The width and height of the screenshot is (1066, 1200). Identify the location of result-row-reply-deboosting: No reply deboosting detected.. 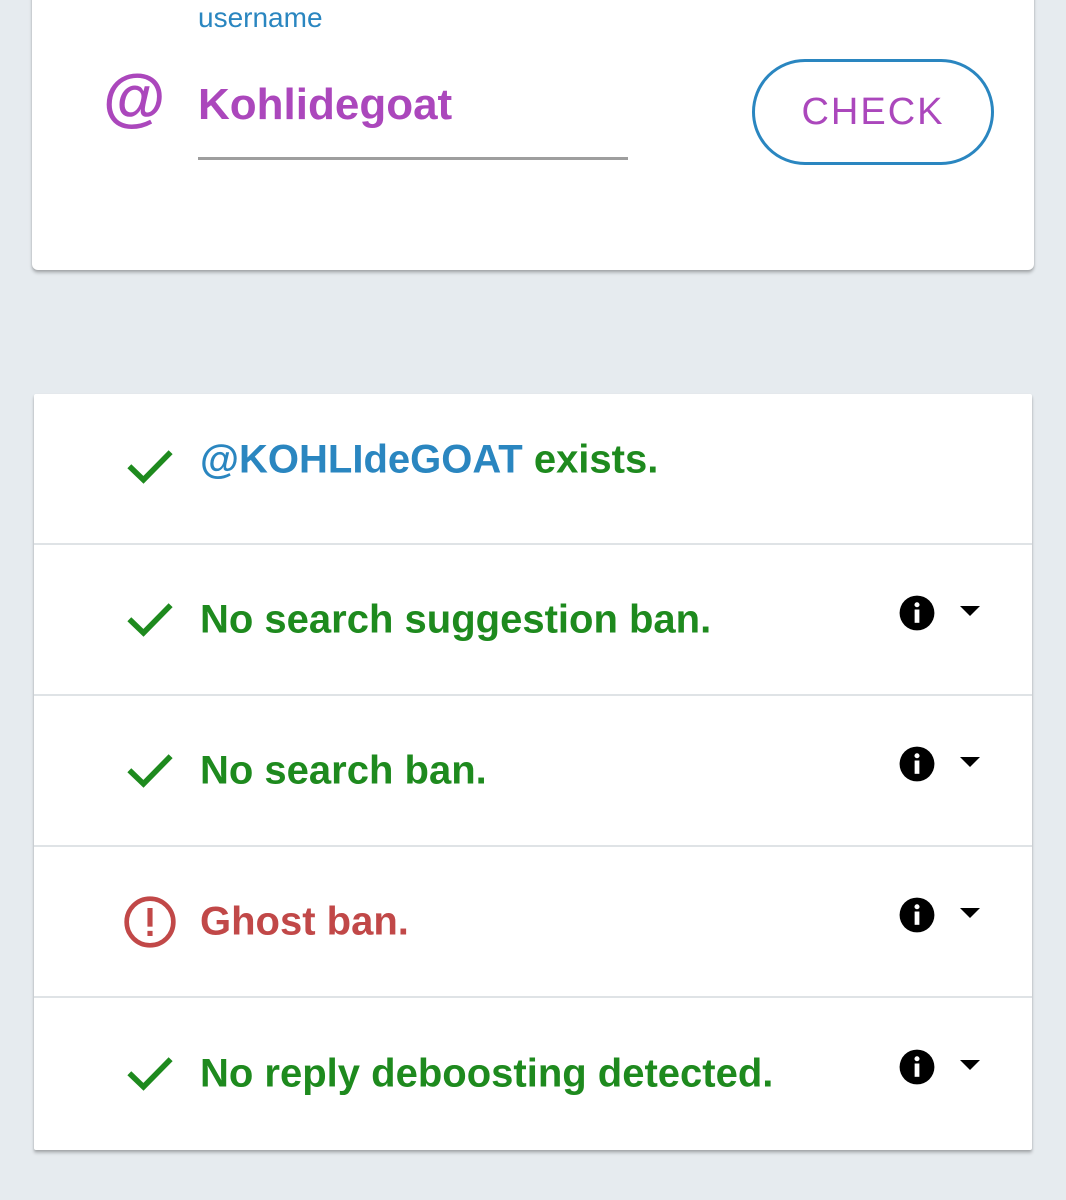
(533, 1074).